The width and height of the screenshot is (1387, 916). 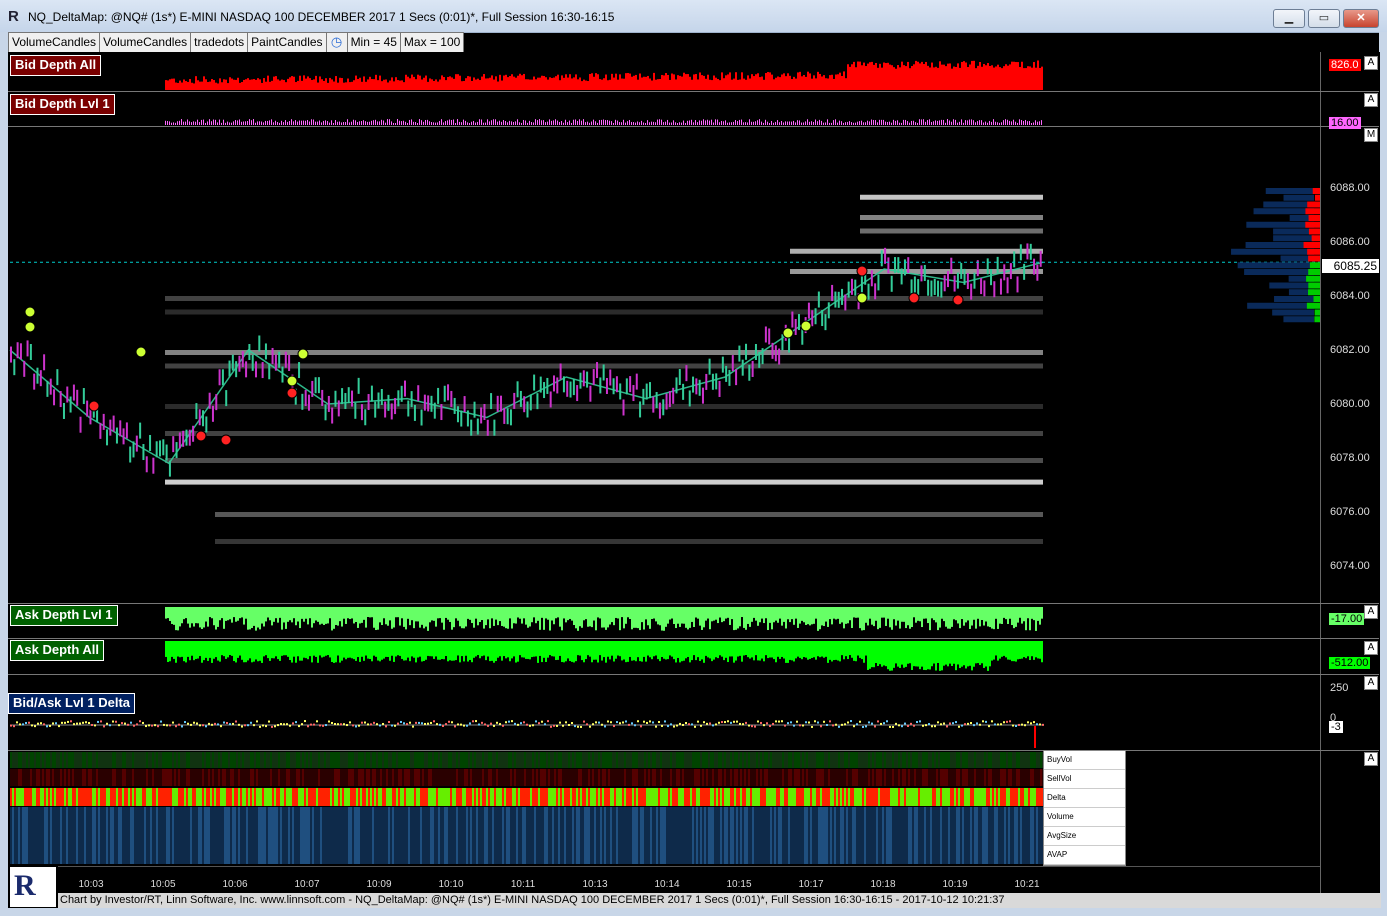 I want to click on time-tick: 10:11, so click(x=523, y=884).